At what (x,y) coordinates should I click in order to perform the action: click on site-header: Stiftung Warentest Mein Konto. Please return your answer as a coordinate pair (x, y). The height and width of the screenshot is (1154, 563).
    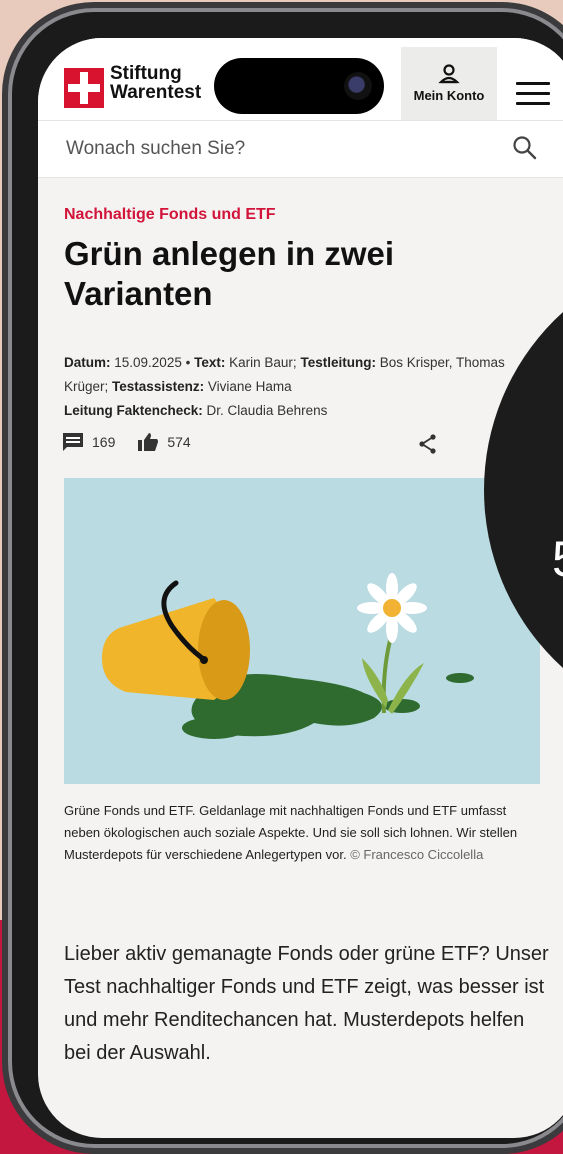
    Looking at the image, I should click on (300, 79).